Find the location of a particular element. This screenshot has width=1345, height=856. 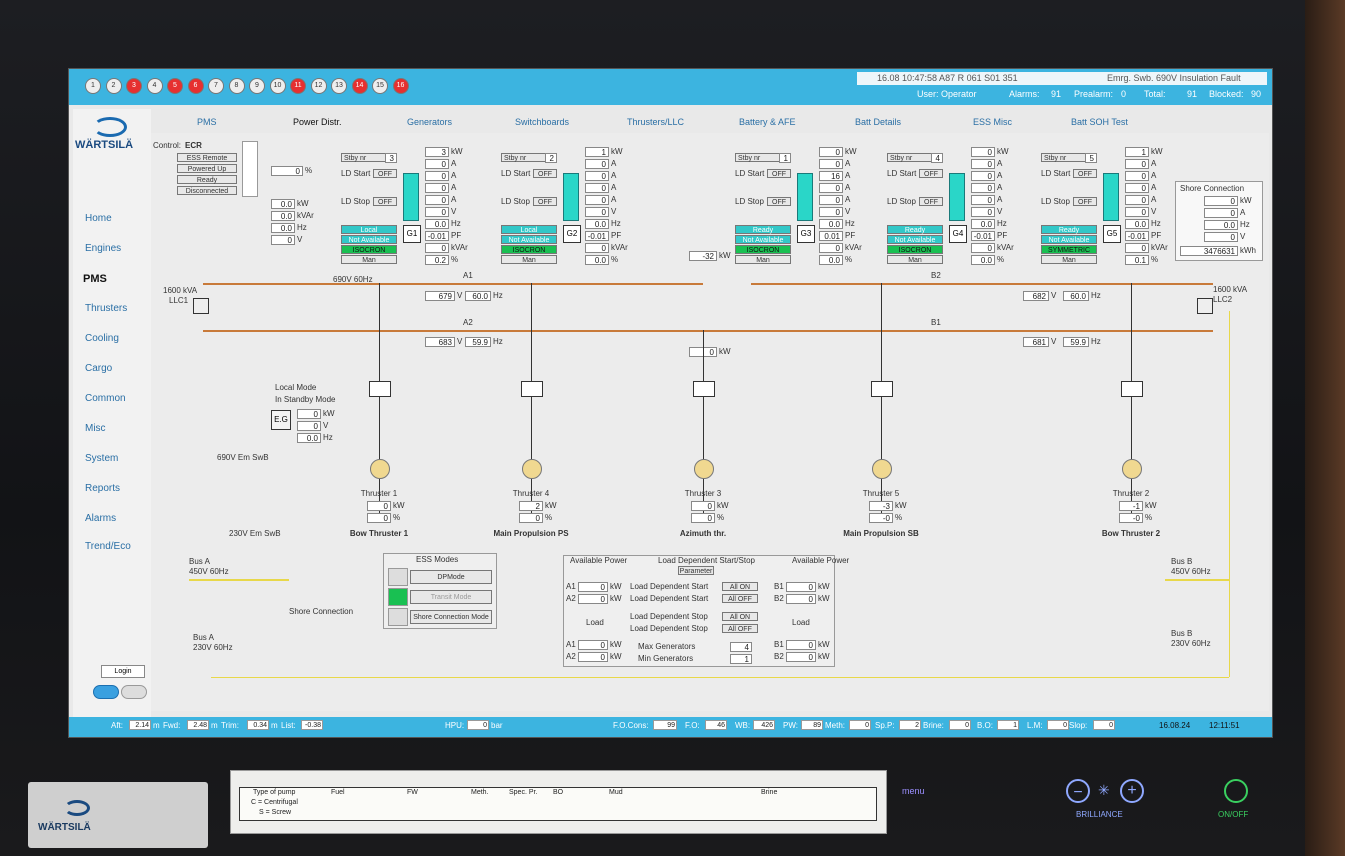

control-mode-1: Powered Up is located at coordinates (207, 168).